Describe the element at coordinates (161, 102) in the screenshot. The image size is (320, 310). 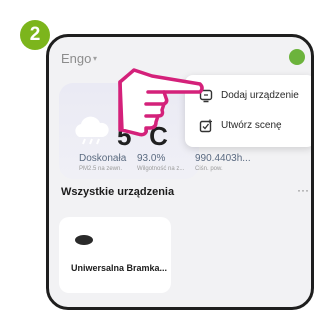
I see `pointing-hand-icon` at that location.